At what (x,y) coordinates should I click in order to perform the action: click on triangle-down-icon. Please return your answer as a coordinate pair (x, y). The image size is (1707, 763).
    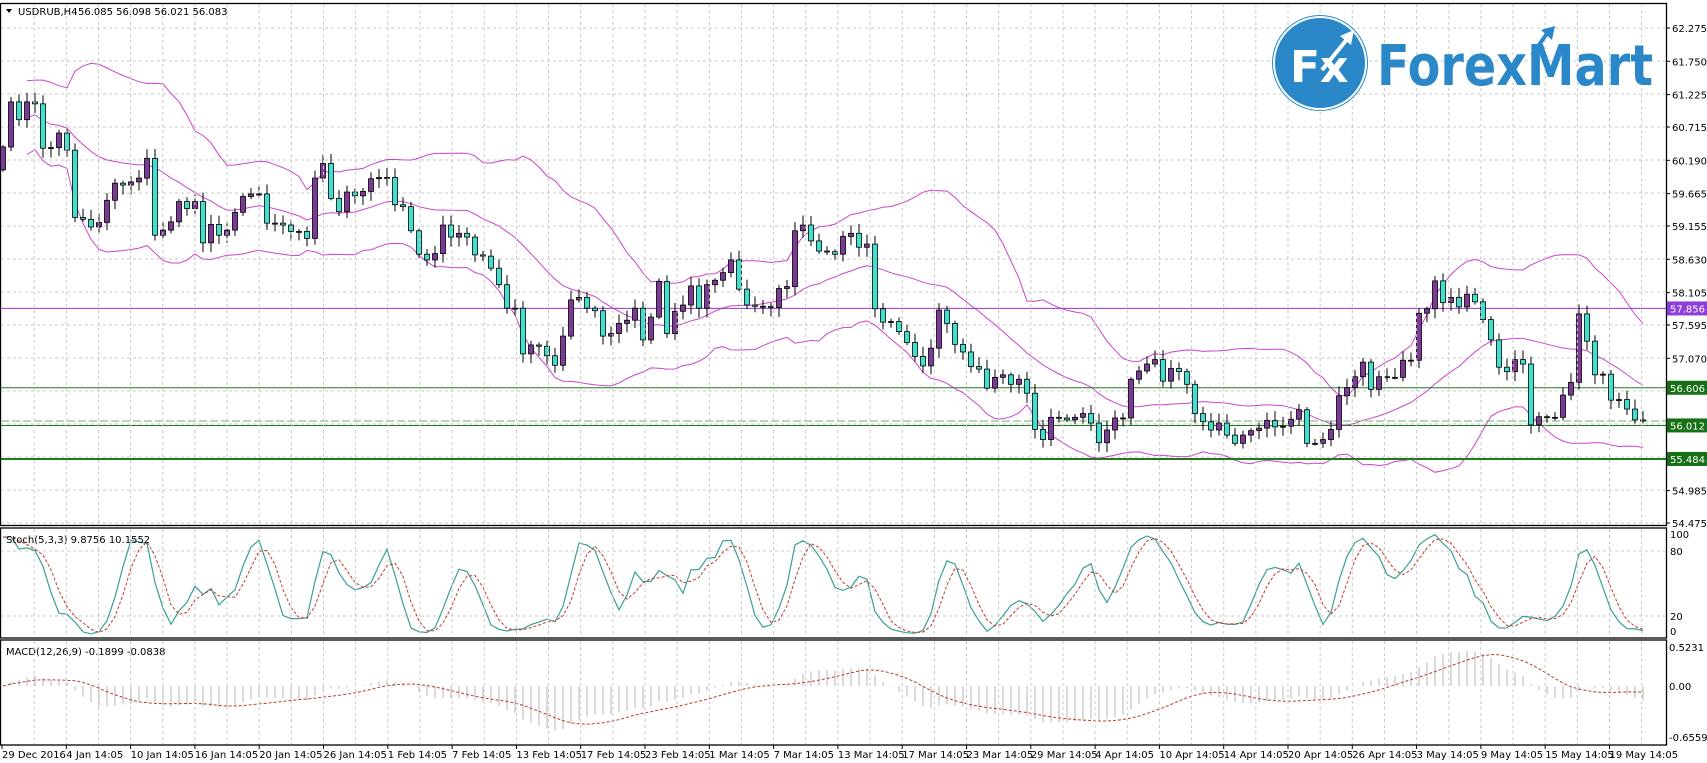
    Looking at the image, I should click on (9, 11).